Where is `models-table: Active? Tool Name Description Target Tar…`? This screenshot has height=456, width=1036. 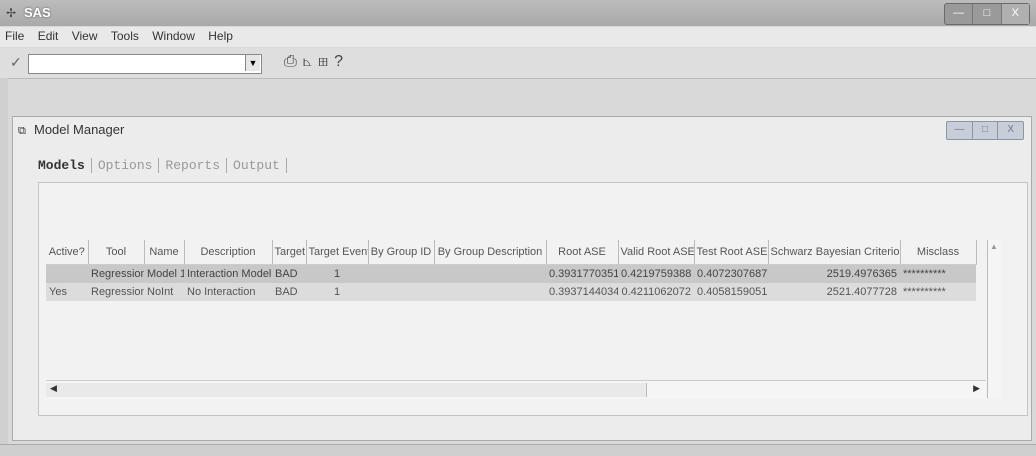 models-table: Active? Tool Name Description Target Tar… is located at coordinates (511, 270).